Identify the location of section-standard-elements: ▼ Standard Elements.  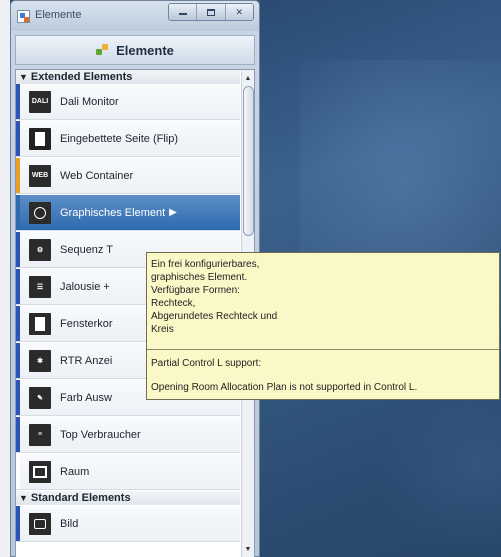
(128, 498).